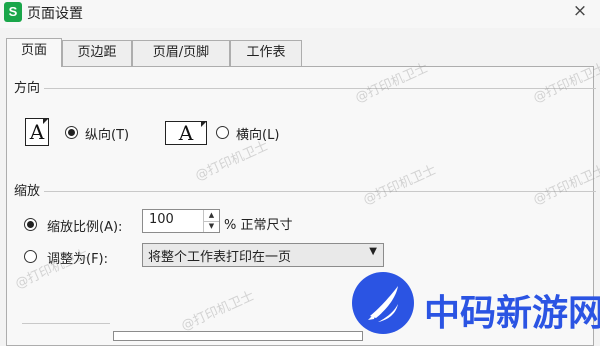 This screenshot has width=600, height=346. What do you see at coordinates (181, 53) in the screenshot?
I see `tab-header-footer: 页眉/页脚` at bounding box center [181, 53].